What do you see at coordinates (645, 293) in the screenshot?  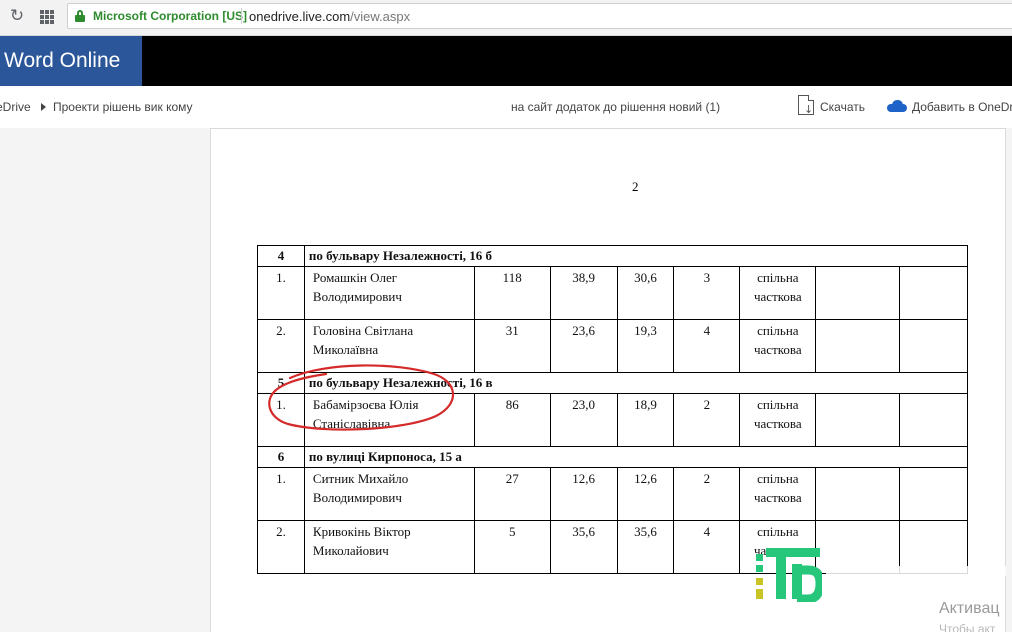 I see `cell-value: 30,6` at bounding box center [645, 293].